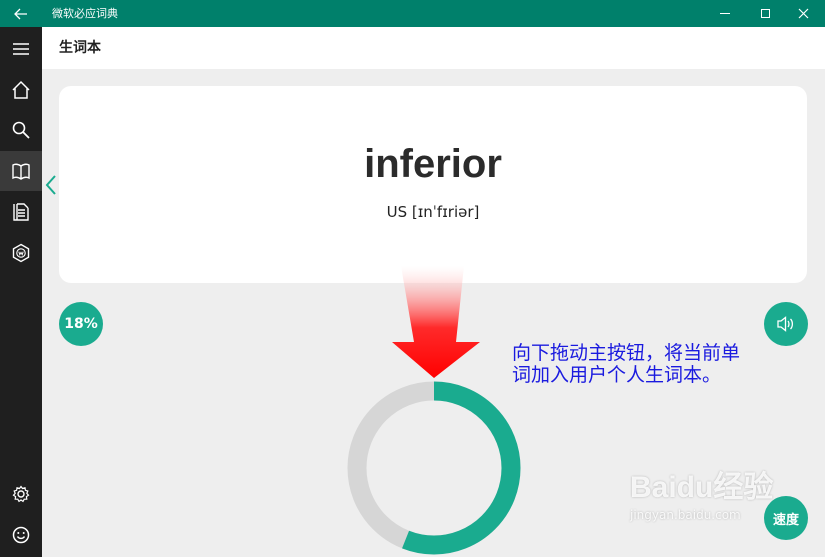  I want to click on progress-percent: 18%, so click(81, 324).